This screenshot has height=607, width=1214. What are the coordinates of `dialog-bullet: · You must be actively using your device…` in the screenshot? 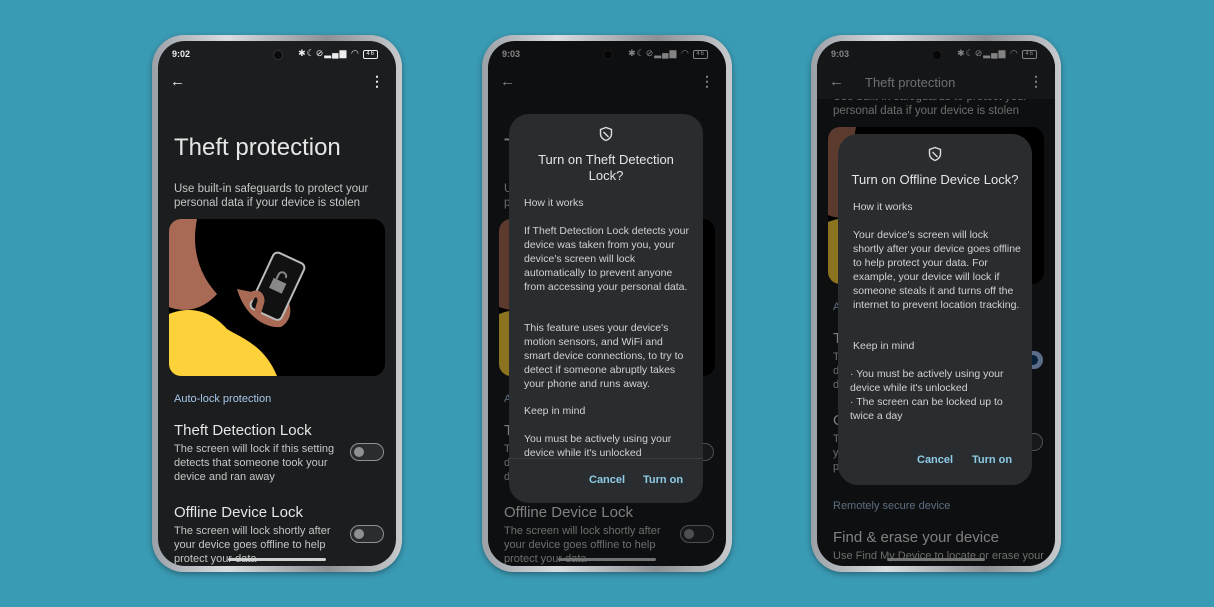 It's located at (927, 381).